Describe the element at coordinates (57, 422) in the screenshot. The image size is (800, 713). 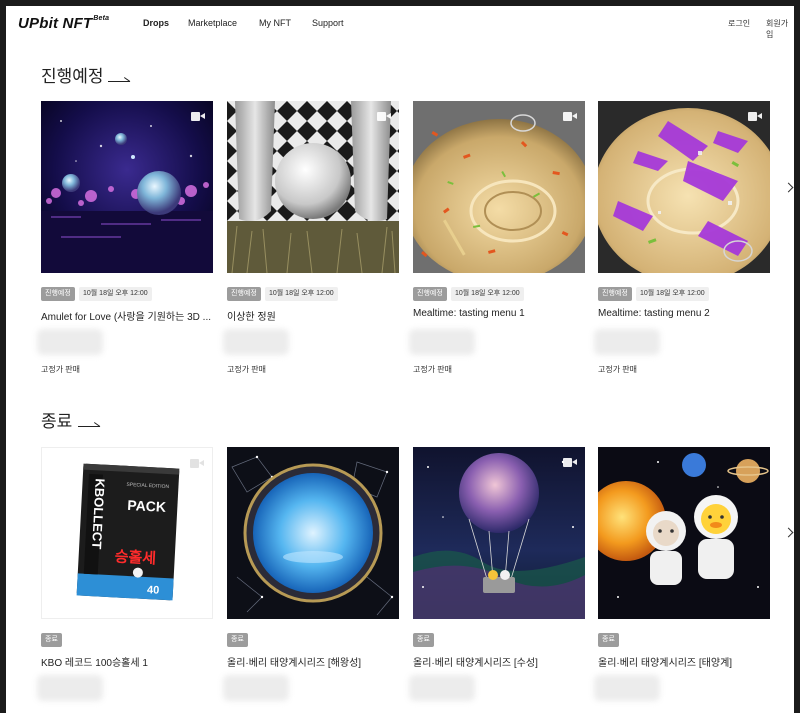
I see `section-title-ended: 종료` at that location.